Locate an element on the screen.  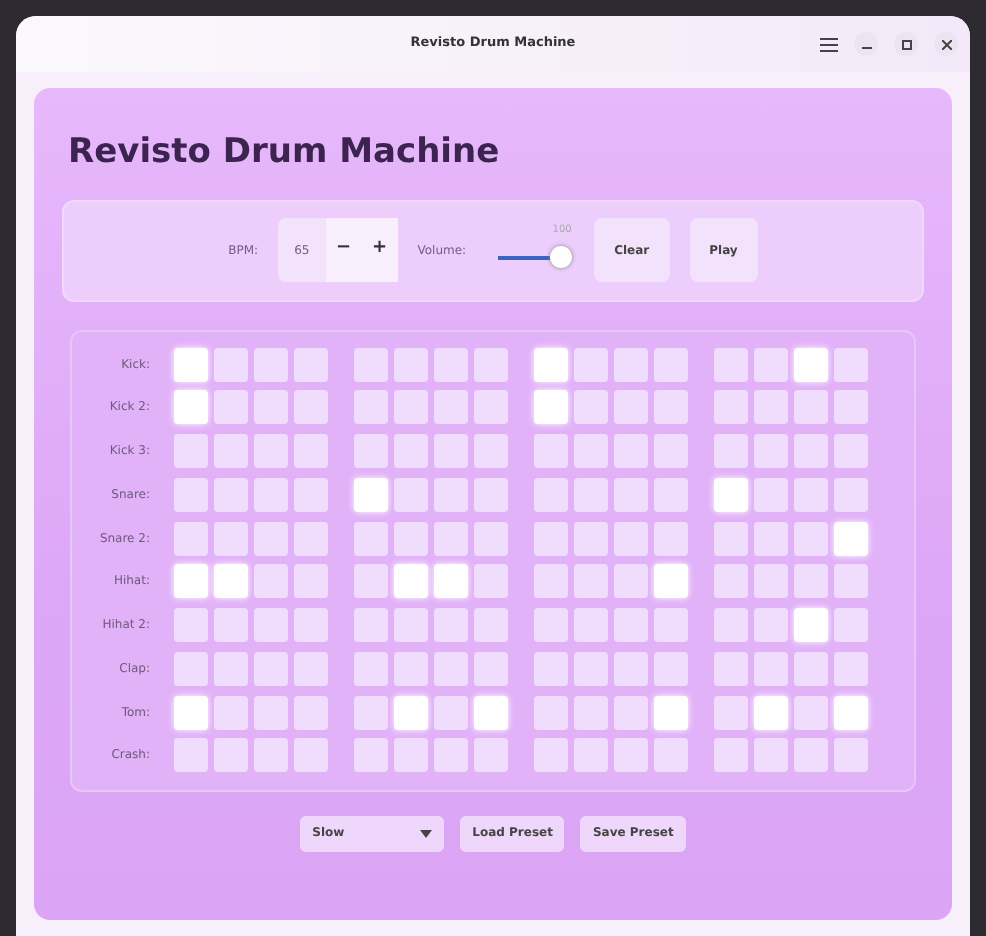
minimize-button is located at coordinates (866, 44).